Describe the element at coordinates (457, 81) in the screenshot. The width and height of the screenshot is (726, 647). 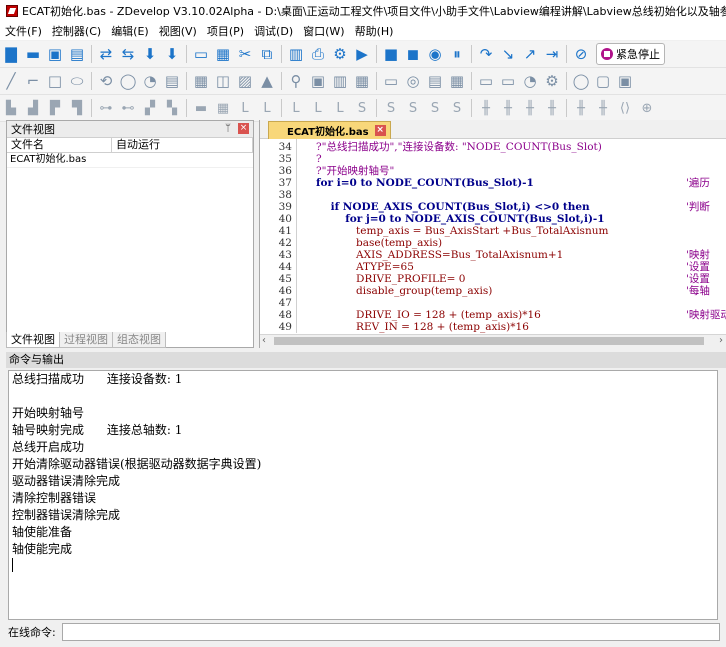
I see `calendar-icon: ▦` at that location.